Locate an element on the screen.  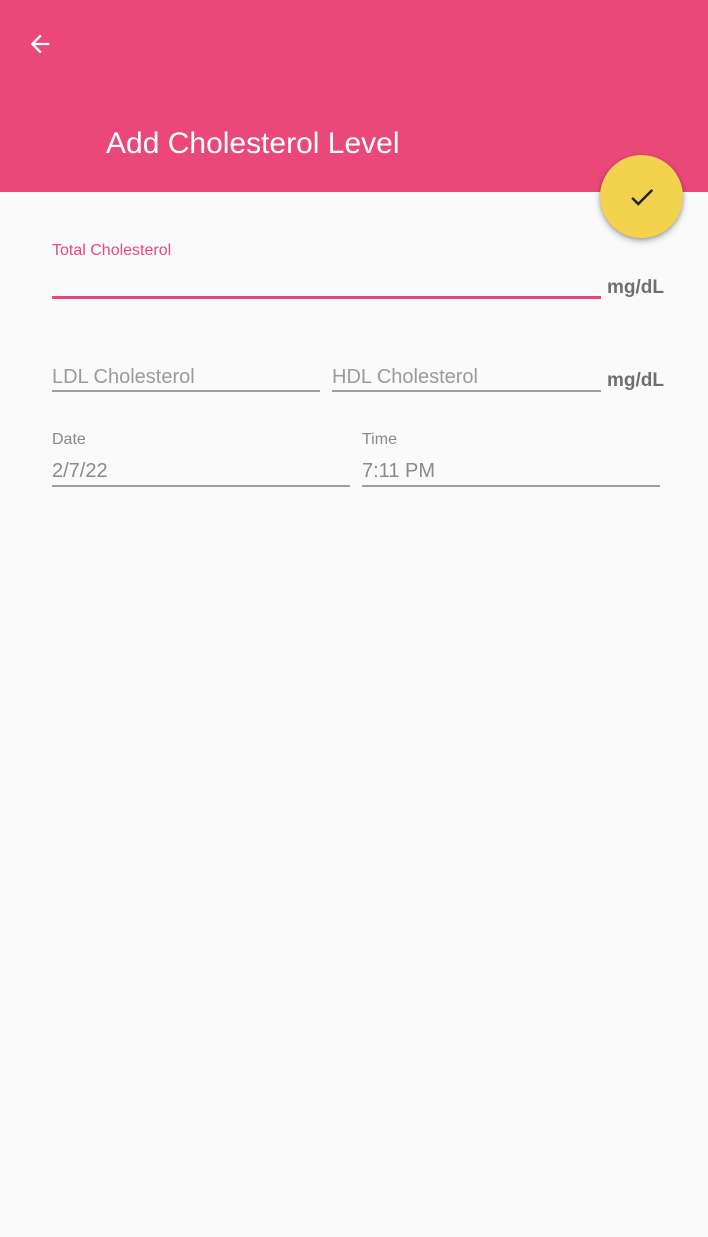
arrow-left-icon is located at coordinates (40, 44).